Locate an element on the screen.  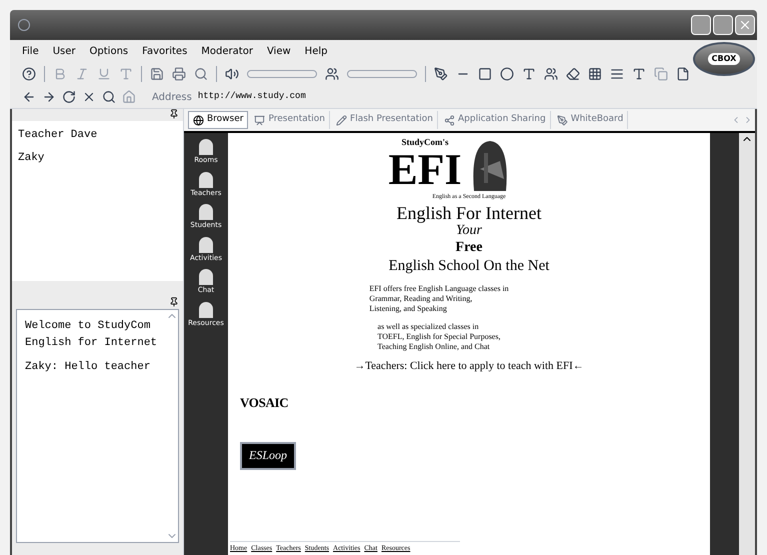
tagline: English School On the Net is located at coordinates (469, 266).